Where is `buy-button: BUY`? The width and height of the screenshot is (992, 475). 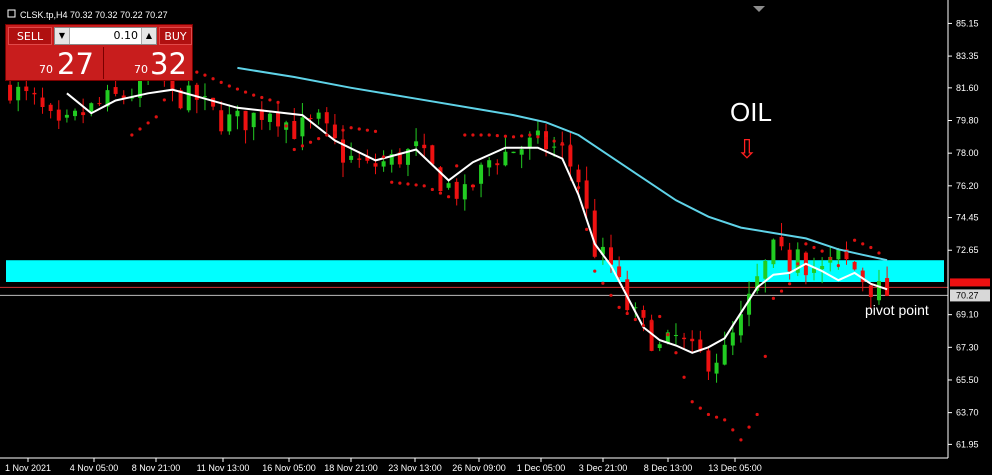
buy-button: BUY is located at coordinates (175, 36).